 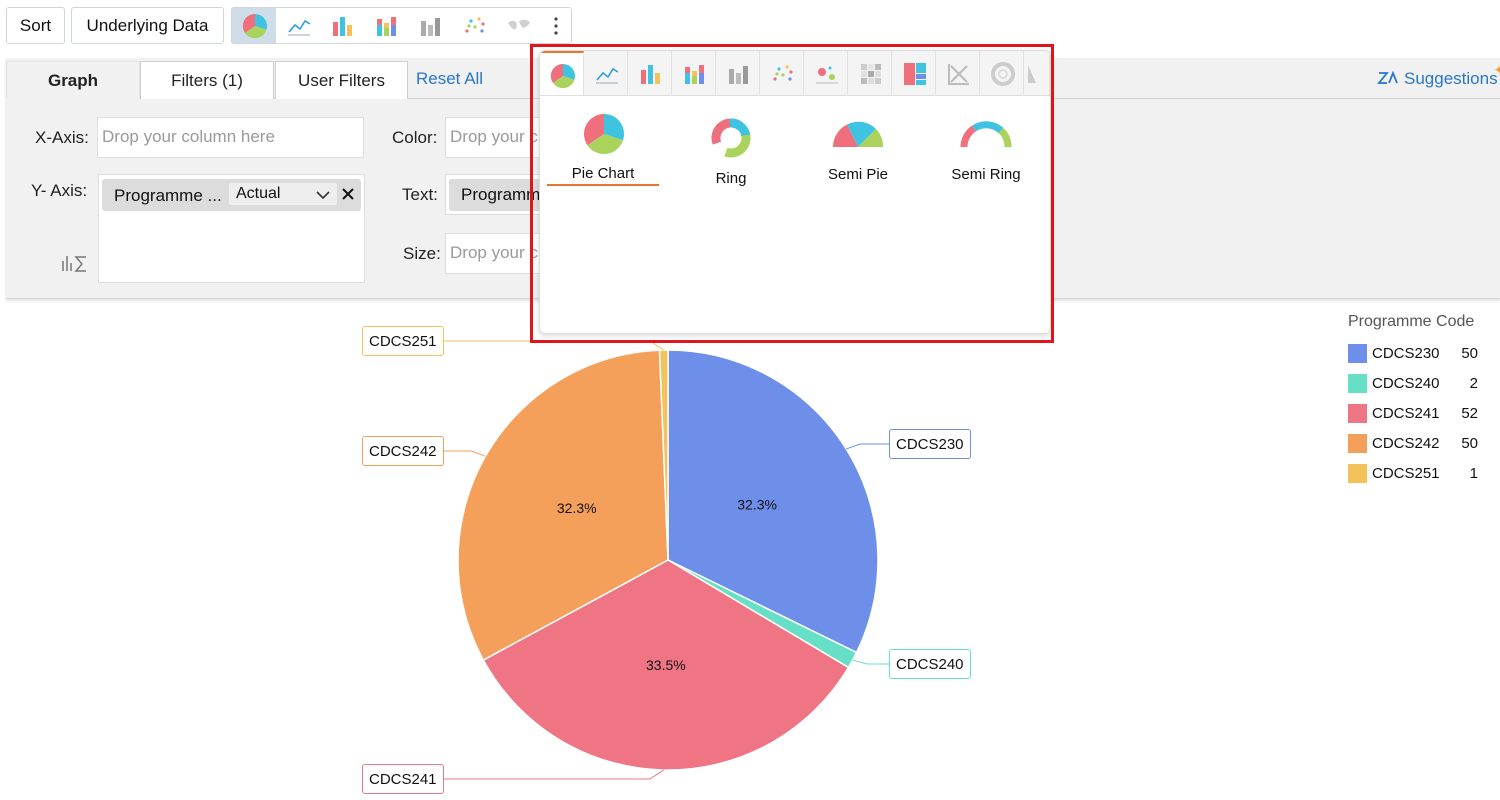 I want to click on legend-value: 2, so click(x=1473, y=383).